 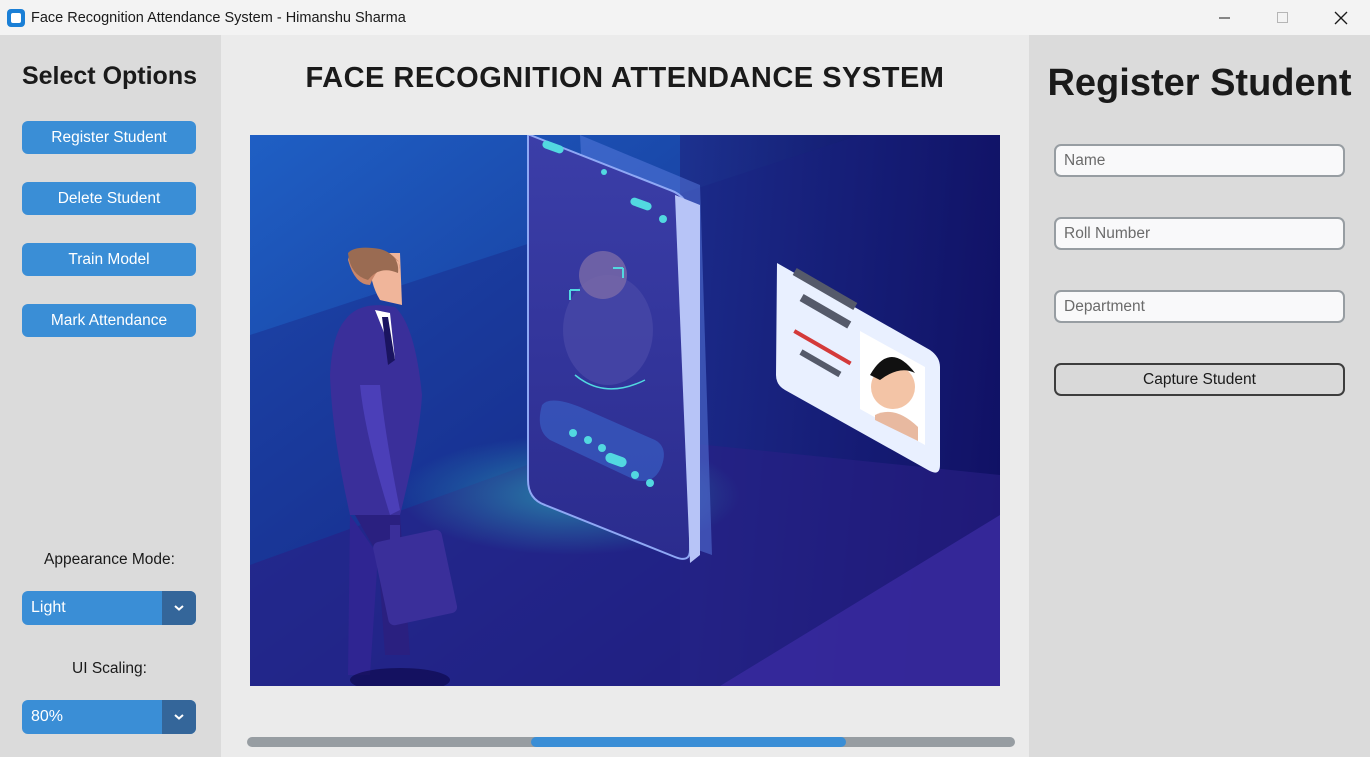 I want to click on minimize-icon, so click(x=1224, y=17).